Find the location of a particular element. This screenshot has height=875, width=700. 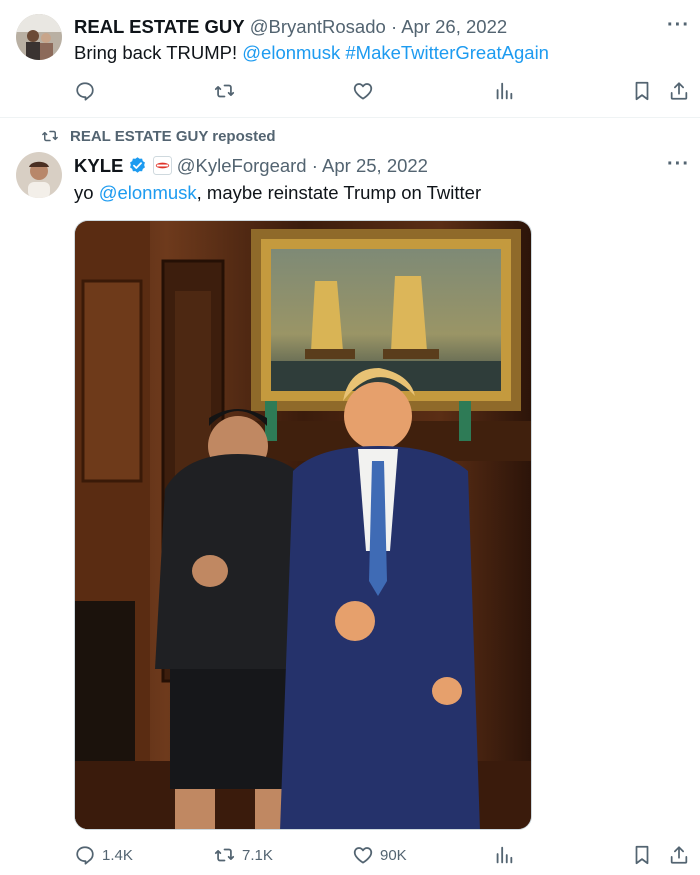

repost-count: 7.1K is located at coordinates (257, 855).